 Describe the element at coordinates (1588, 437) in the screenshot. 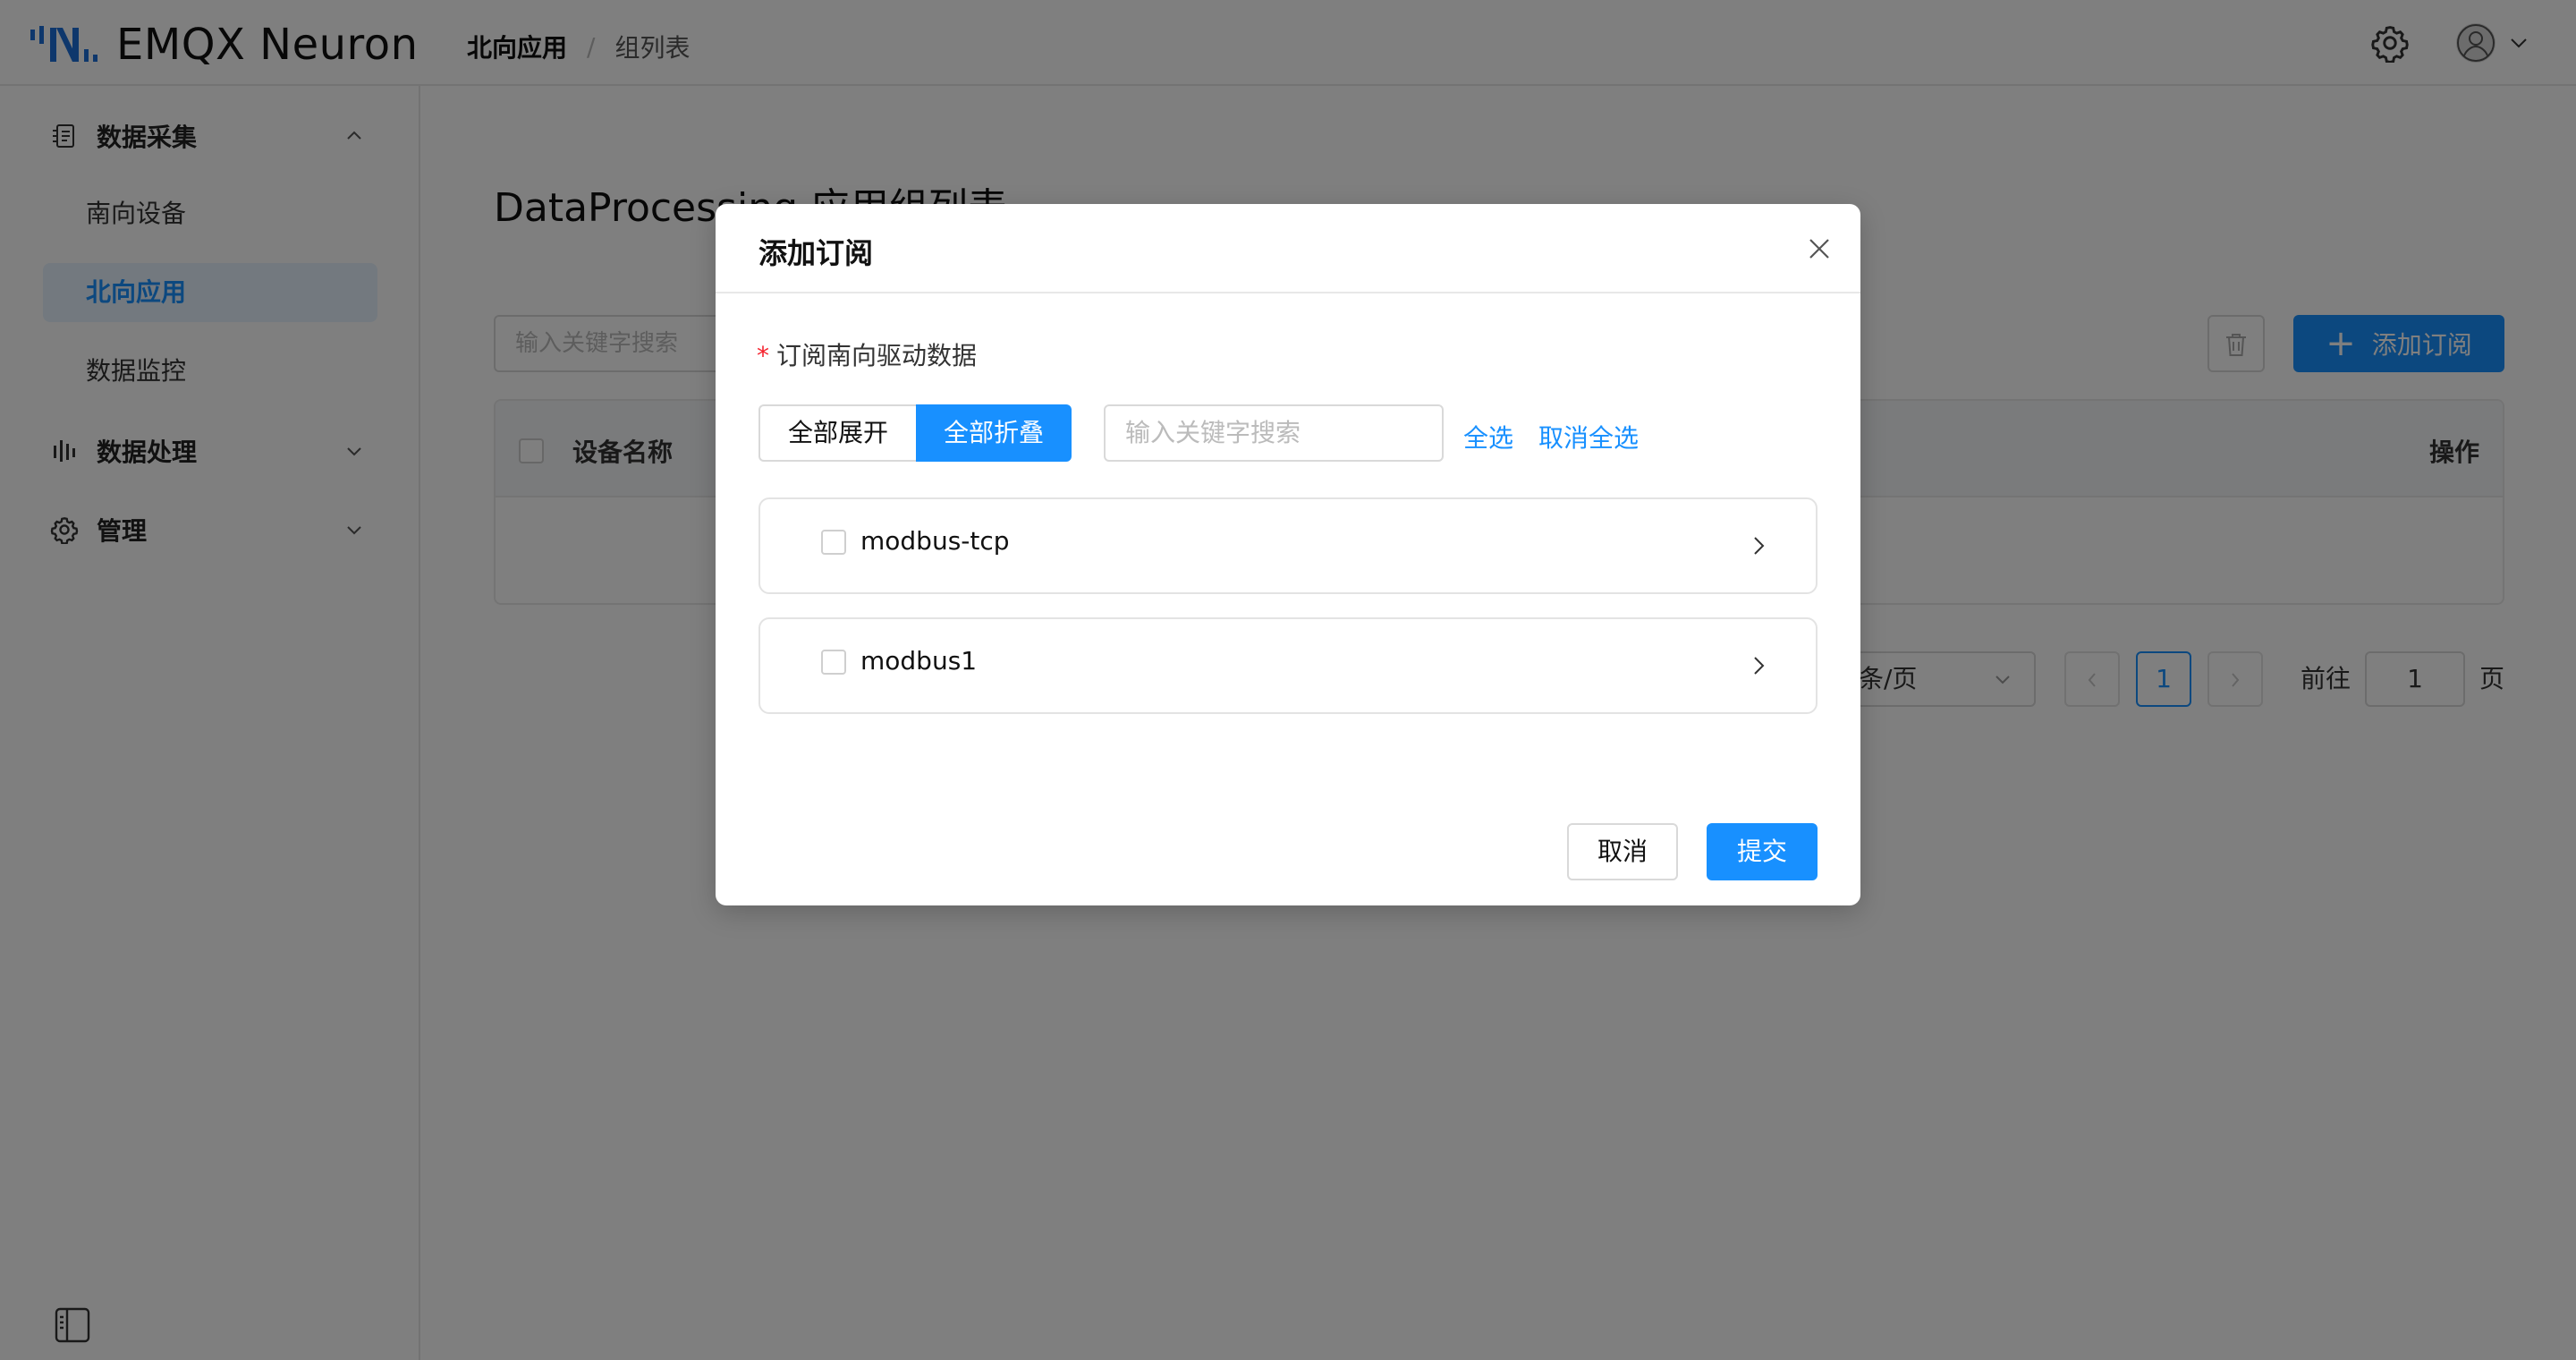

I see `deselect-all-link: 取消全选` at that location.